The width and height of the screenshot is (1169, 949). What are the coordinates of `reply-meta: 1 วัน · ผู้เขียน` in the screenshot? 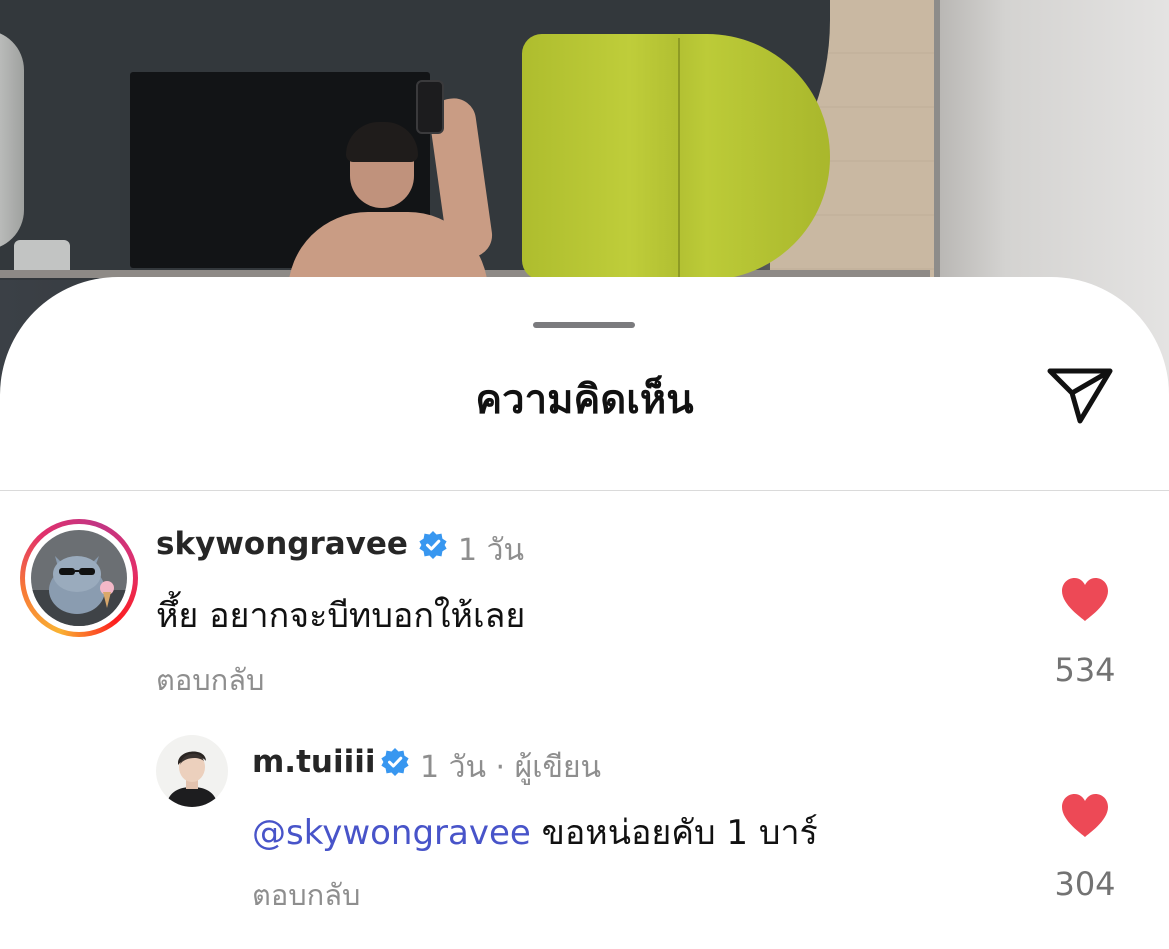 It's located at (510, 767).